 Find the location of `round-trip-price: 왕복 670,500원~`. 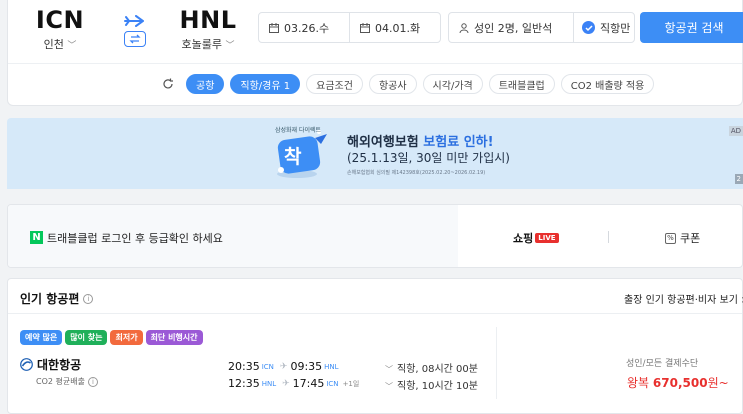

round-trip-price: 왕복 670,500원~ is located at coordinates (678, 382).